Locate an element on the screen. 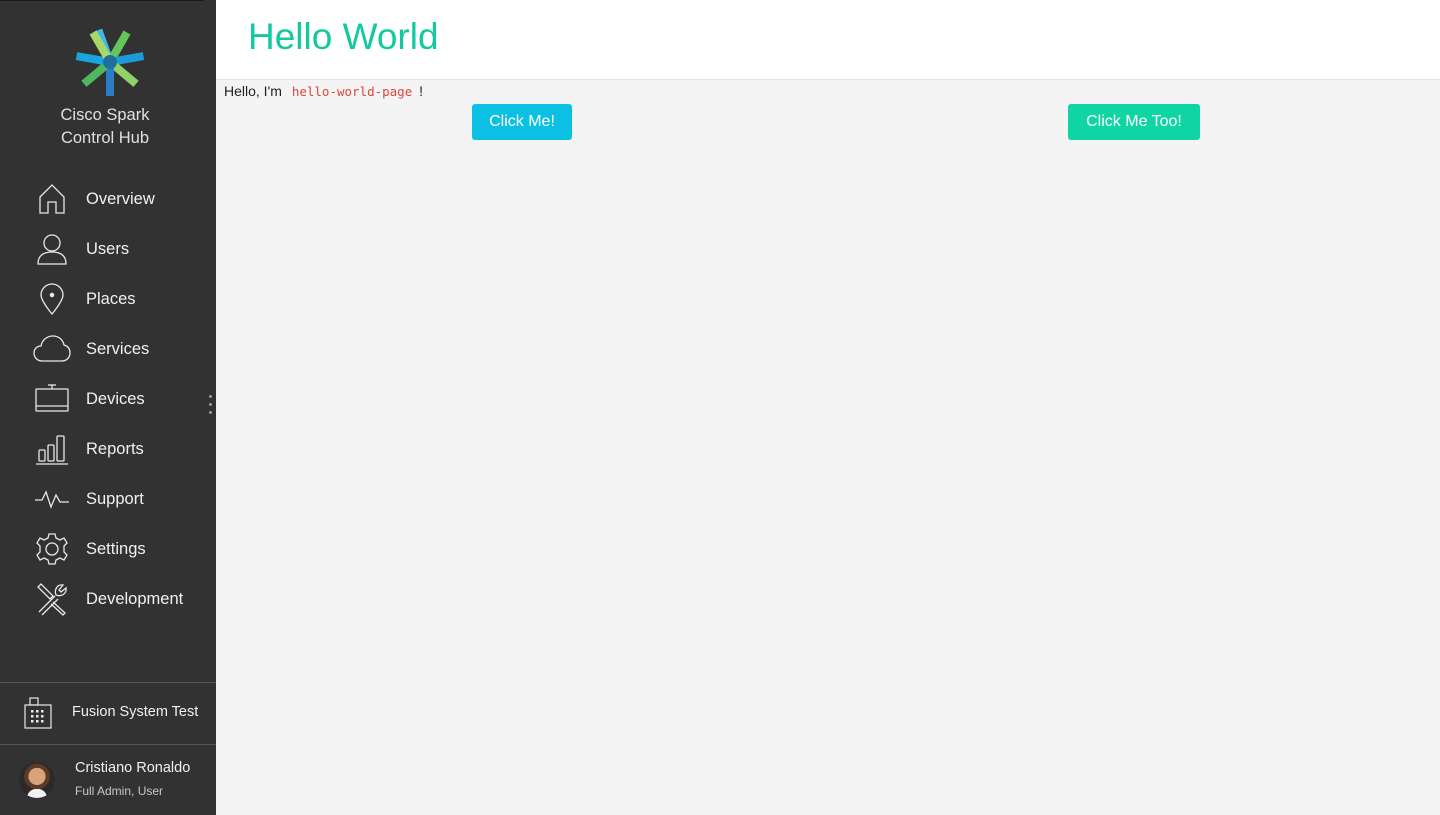  click-me-too-button: Click Me Too! is located at coordinates (1134, 122).